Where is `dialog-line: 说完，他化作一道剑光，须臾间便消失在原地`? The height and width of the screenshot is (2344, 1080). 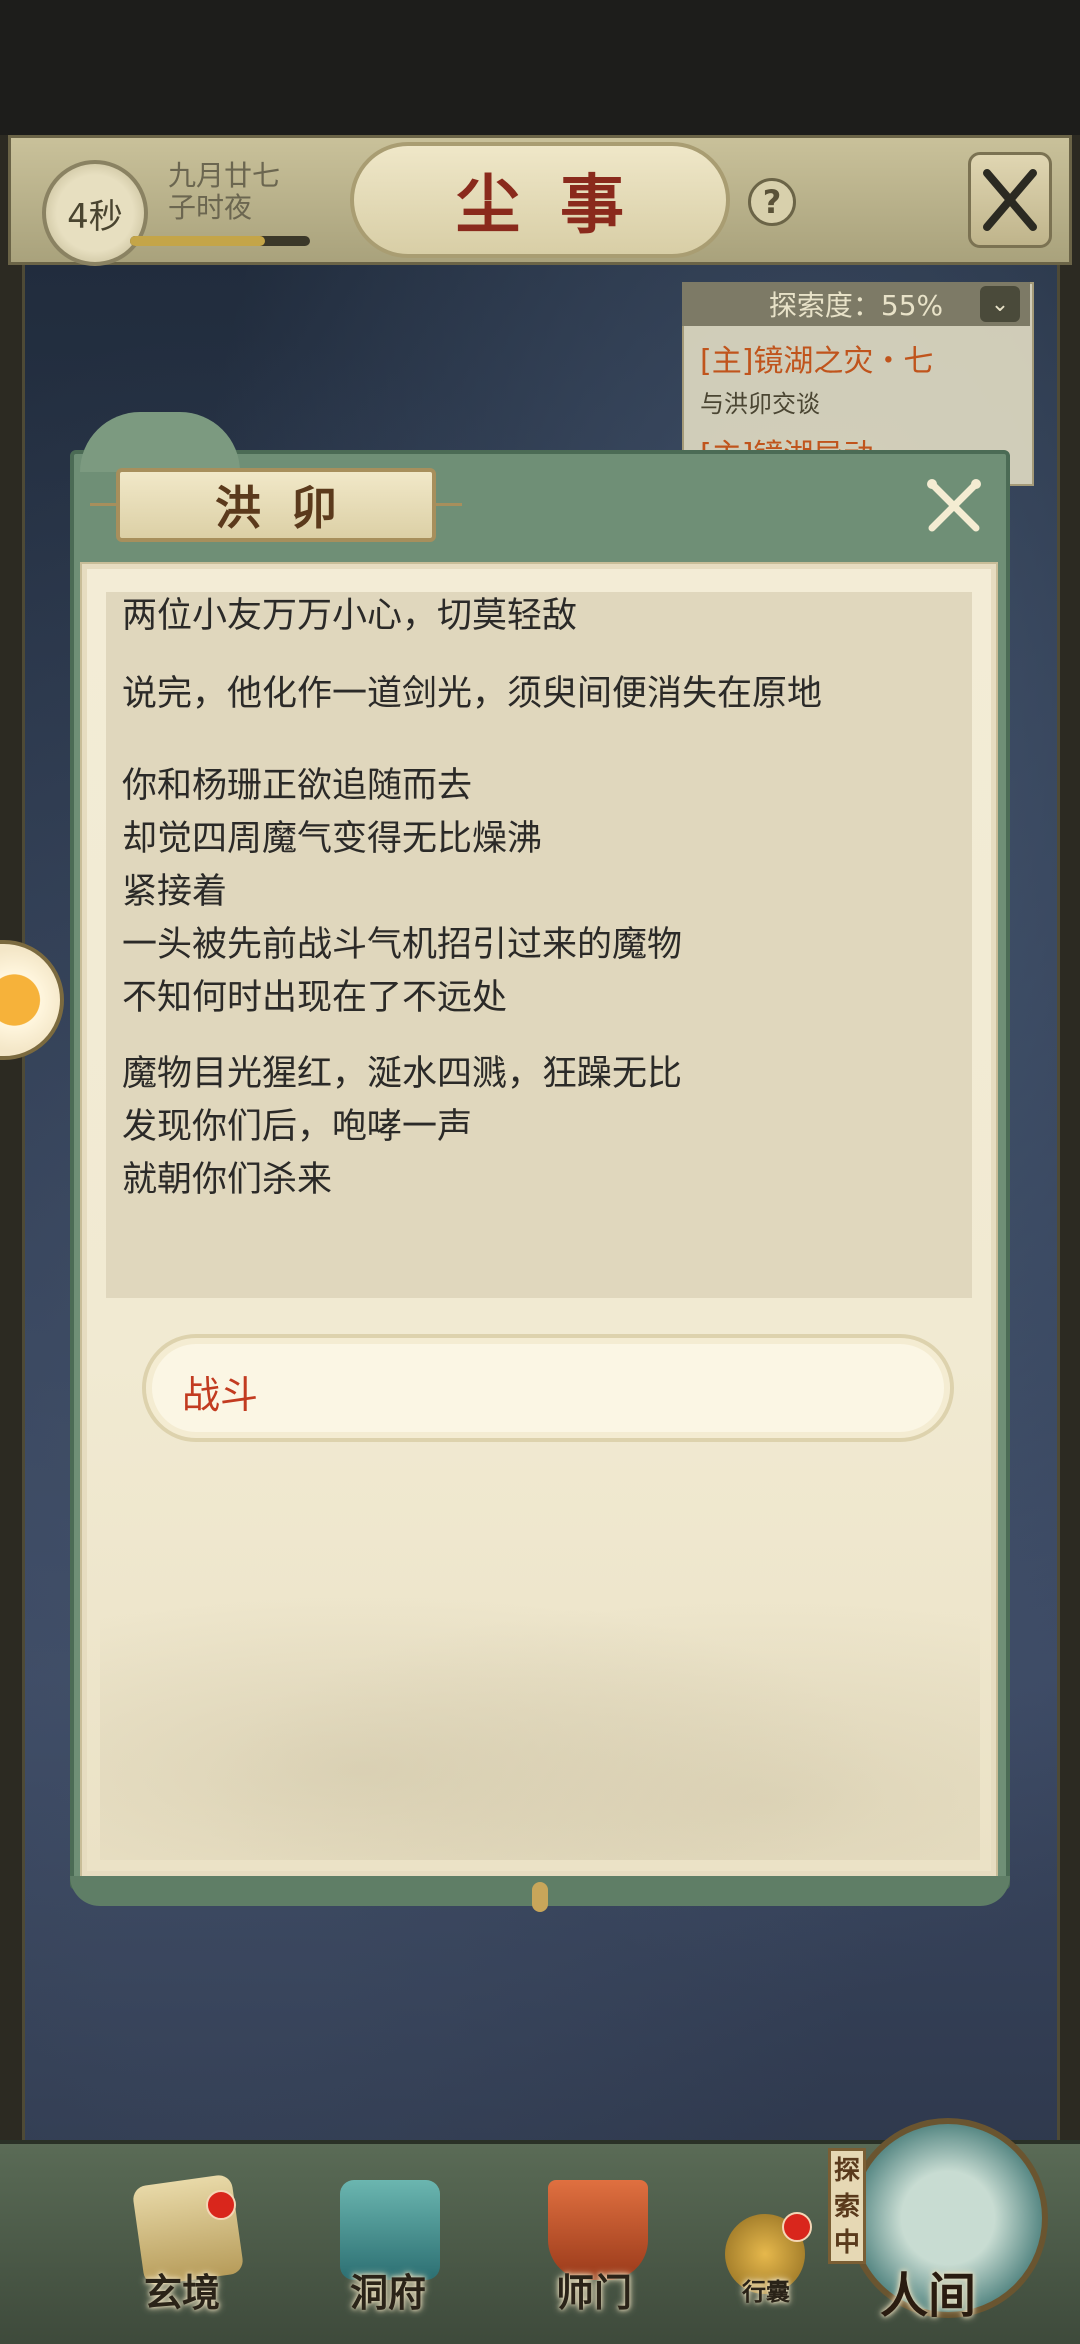
dialog-line: 说完，他化作一道剑光，须臾间便消失在原地 is located at coordinates (472, 694).